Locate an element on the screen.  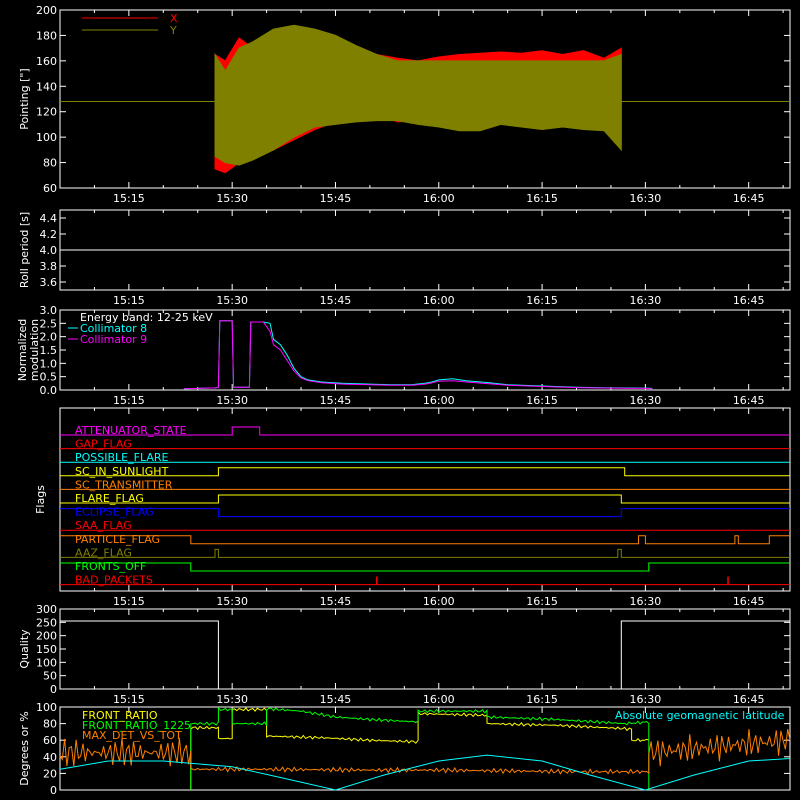
flag-label-saa-flag: SAA_FLAG is located at coordinates (103, 525).